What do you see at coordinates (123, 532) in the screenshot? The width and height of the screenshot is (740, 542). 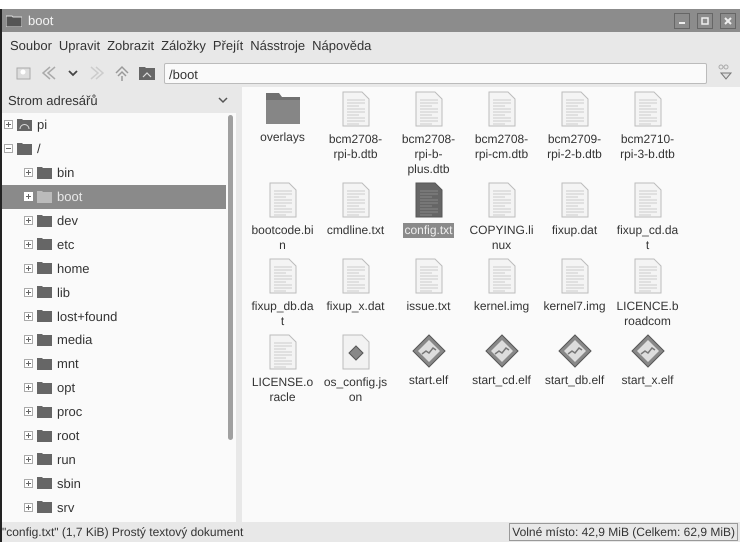 I see `status-text: "config.txt" (1,7 KiB) Prostý textový dokument` at bounding box center [123, 532].